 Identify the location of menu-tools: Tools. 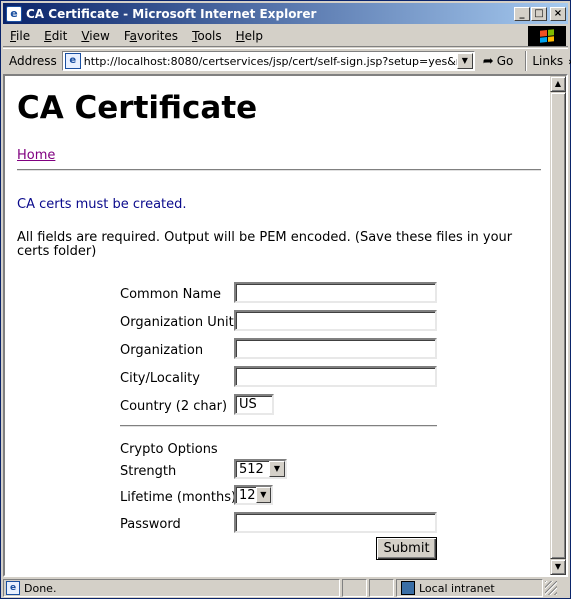
(207, 36).